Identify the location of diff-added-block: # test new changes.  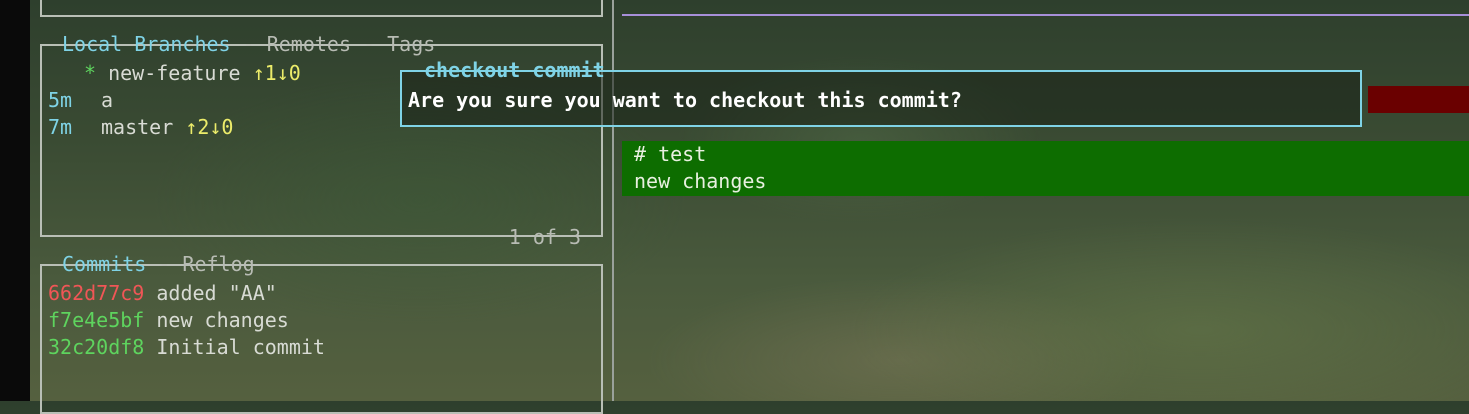
(1045, 168).